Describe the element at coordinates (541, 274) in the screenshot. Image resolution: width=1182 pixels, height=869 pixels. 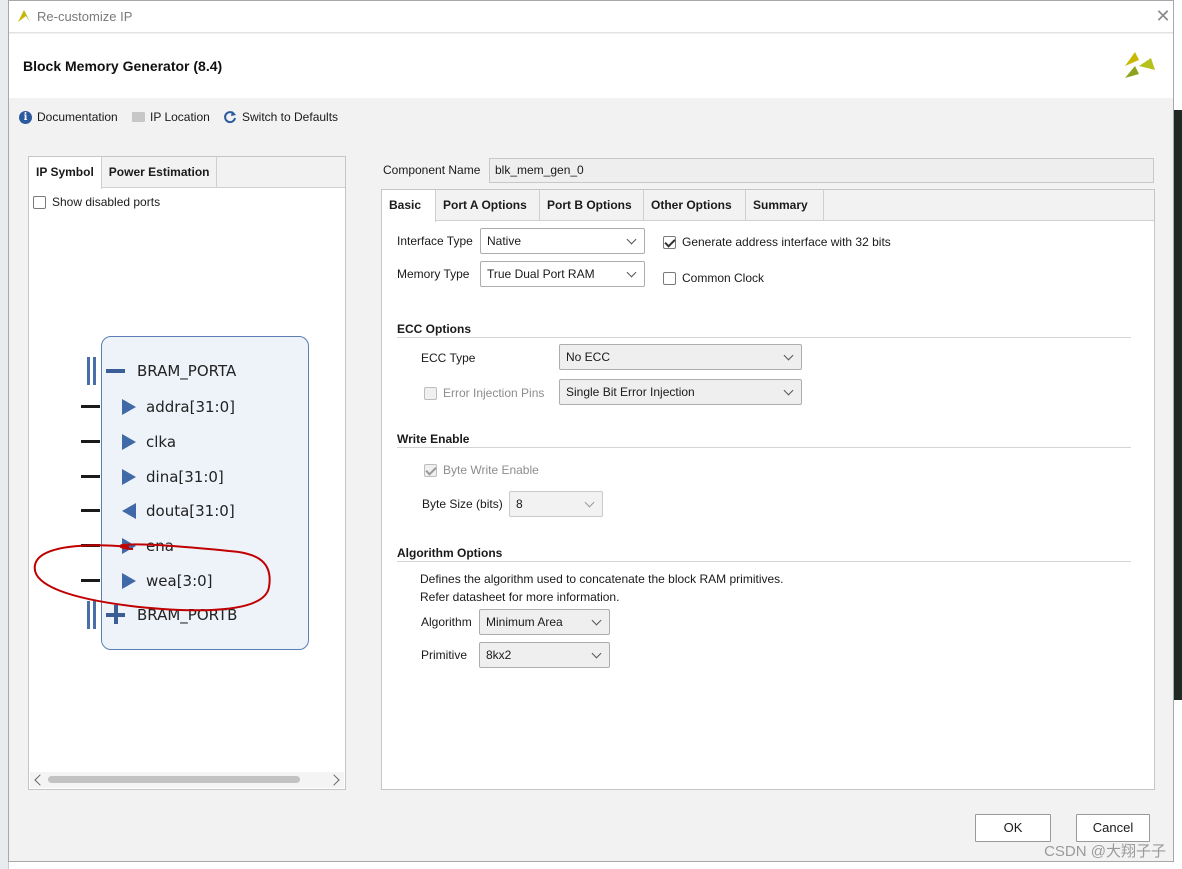
I see `memory-type-value: True Dual Port RAM` at that location.